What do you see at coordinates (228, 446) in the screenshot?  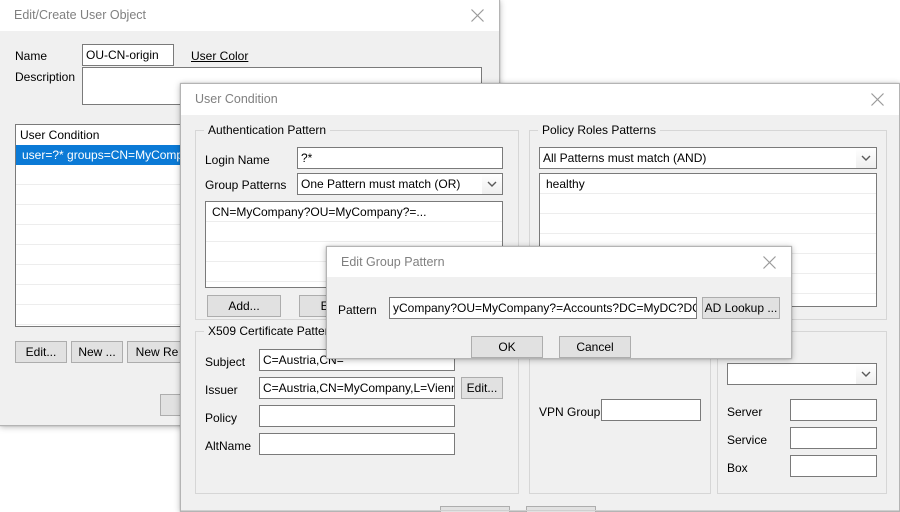 I see `altname-label: AltName` at bounding box center [228, 446].